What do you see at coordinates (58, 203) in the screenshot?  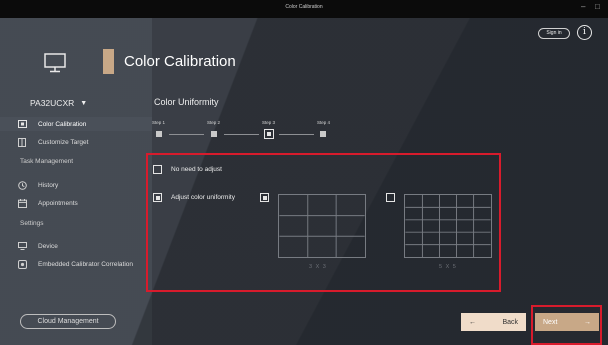 I see `sidebar-item-label: Appointments` at bounding box center [58, 203].